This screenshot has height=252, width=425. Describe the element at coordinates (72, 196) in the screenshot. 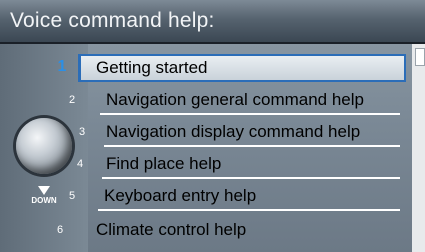

I see `menu-item-number: 5` at that location.